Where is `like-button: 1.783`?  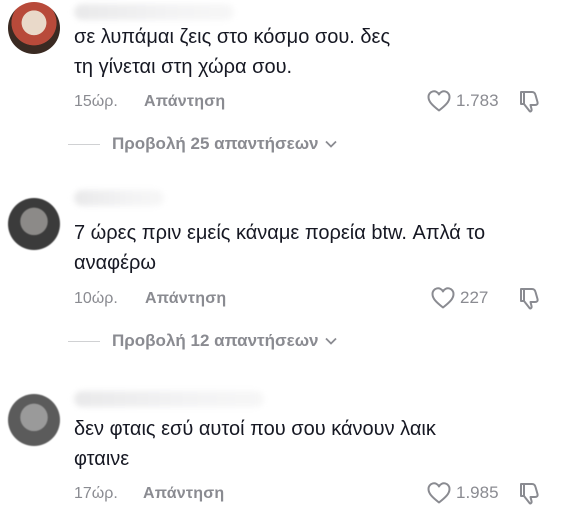
like-button: 1.783 is located at coordinates (462, 101).